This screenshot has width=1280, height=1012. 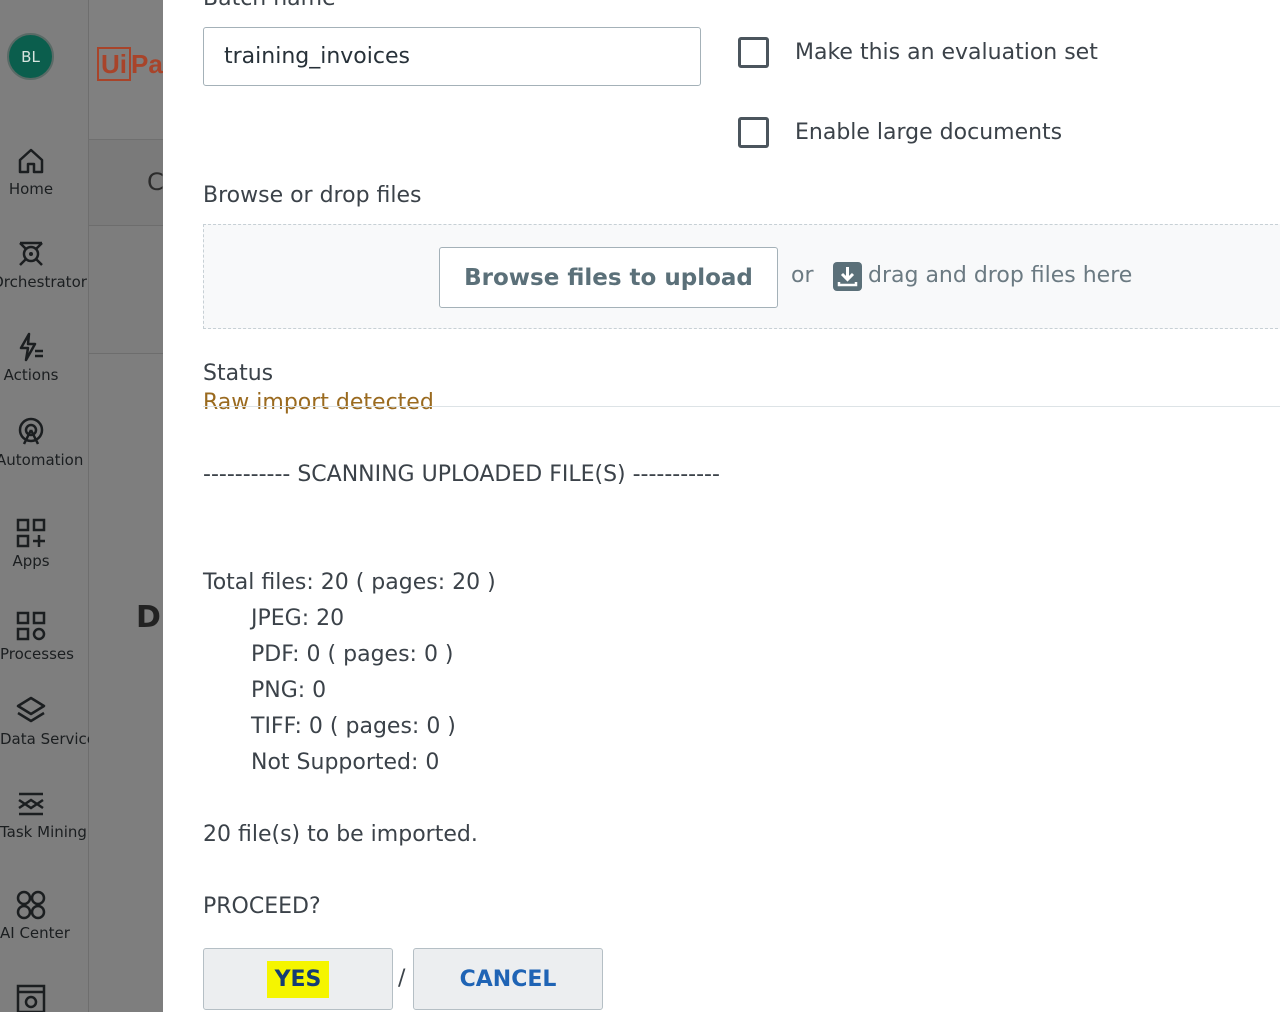 I want to click on test-suite-icon, so click(x=31, y=997).